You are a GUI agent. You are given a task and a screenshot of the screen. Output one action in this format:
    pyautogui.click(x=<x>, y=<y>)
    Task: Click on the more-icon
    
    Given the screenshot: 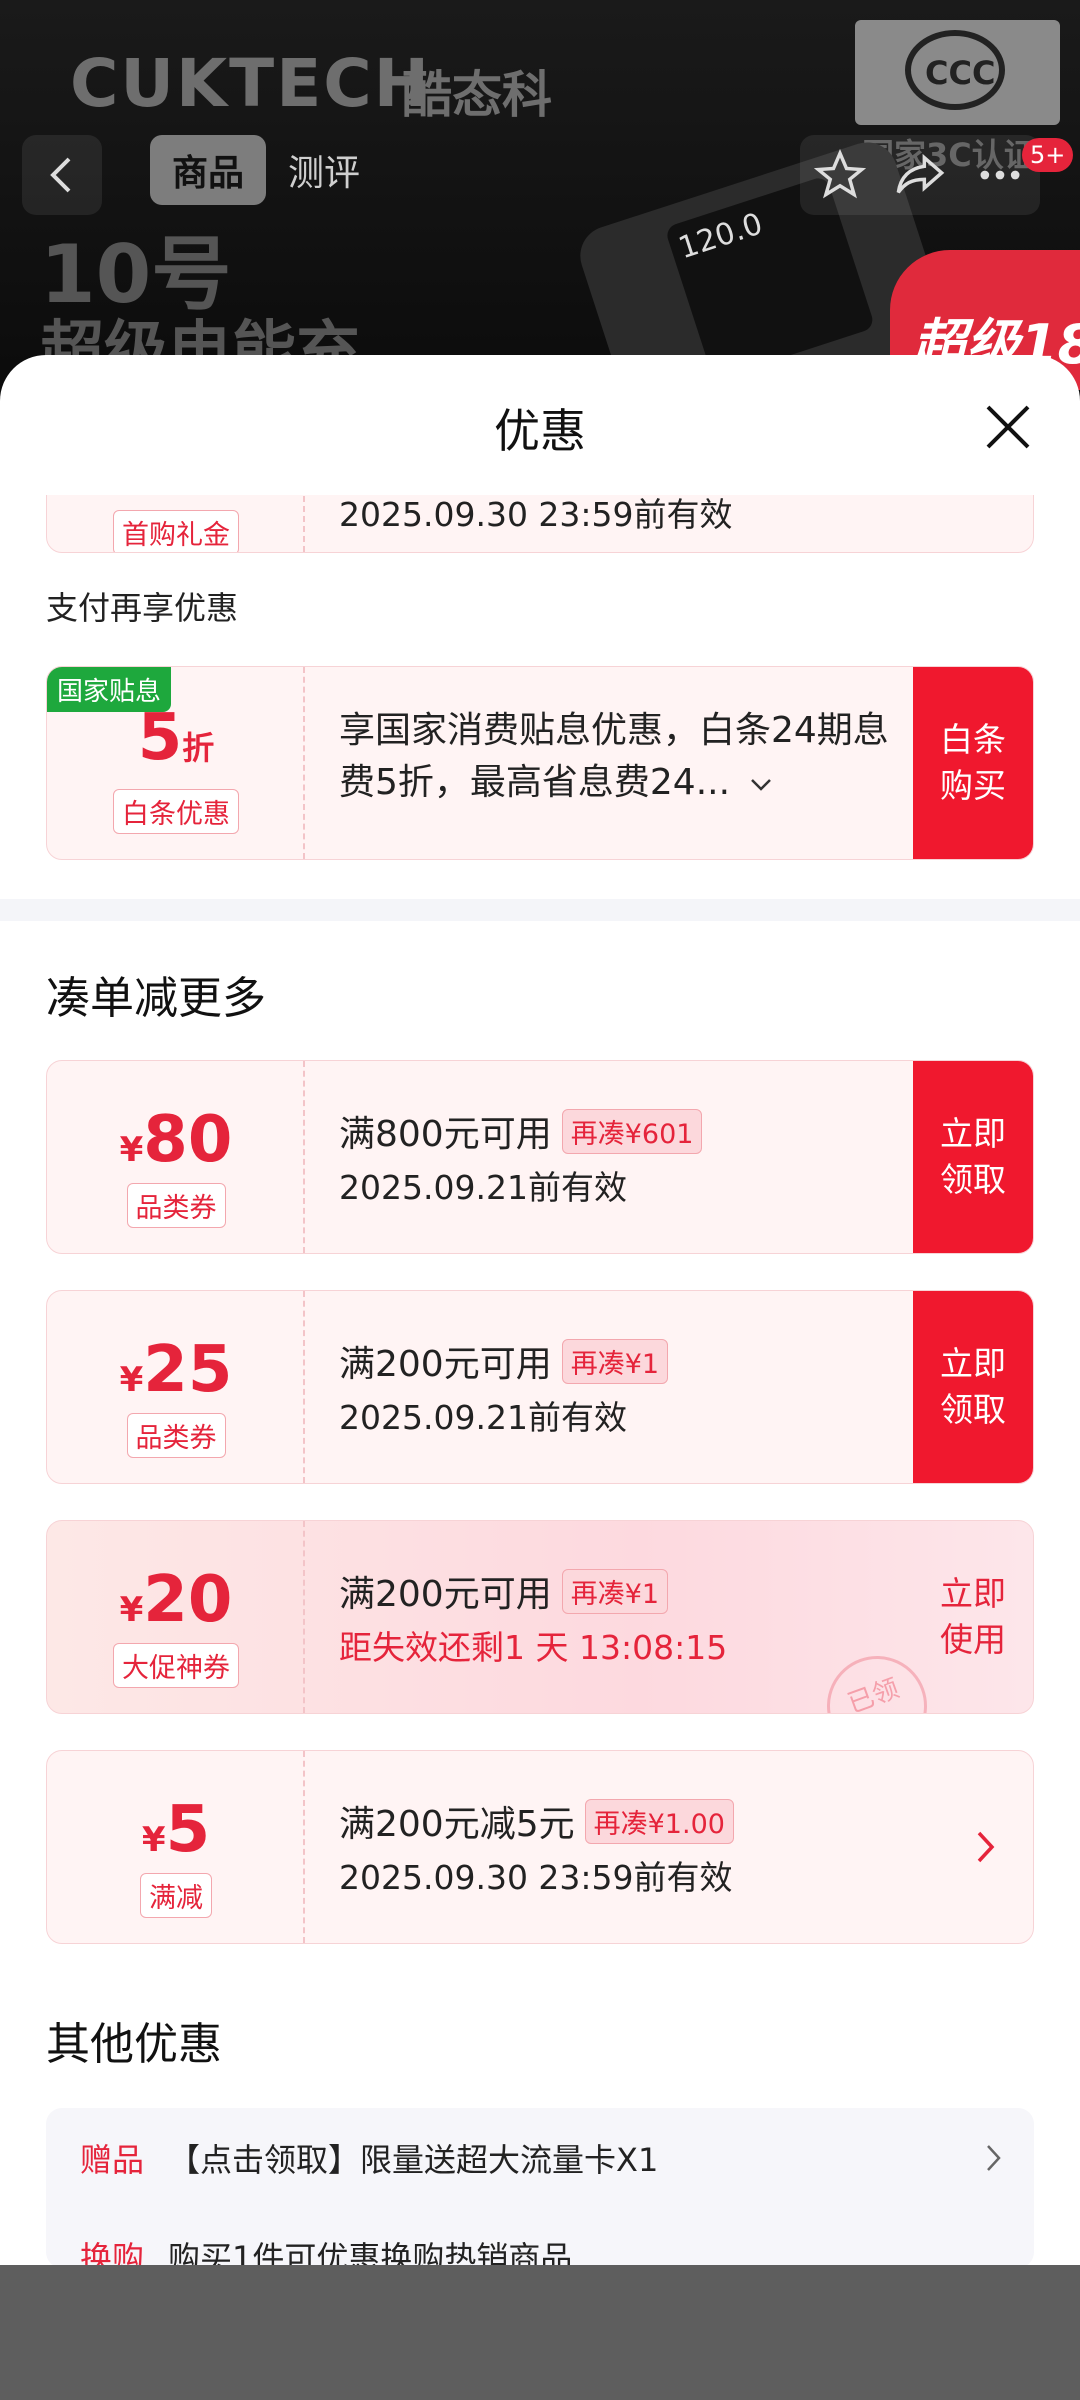 What is the action you would take?
    pyautogui.click(x=1000, y=175)
    